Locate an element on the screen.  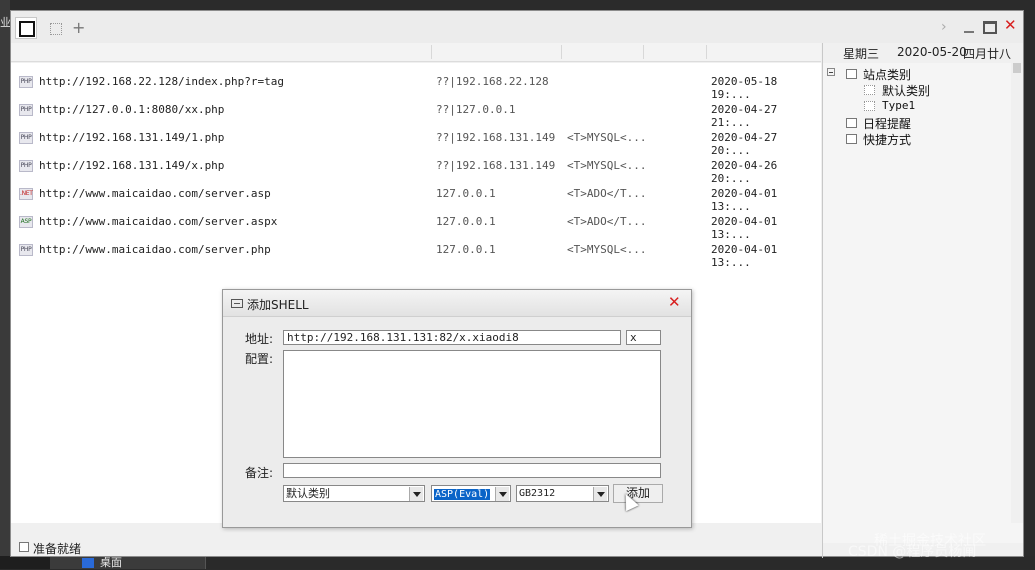
forward-icon: › is located at coordinates (944, 27).